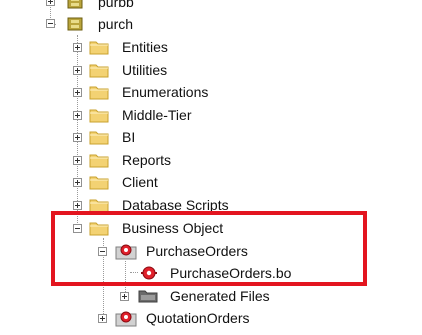 This screenshot has width=422, height=335. Describe the element at coordinates (110, 137) in the screenshot. I see `tree-item-bi: BI` at that location.